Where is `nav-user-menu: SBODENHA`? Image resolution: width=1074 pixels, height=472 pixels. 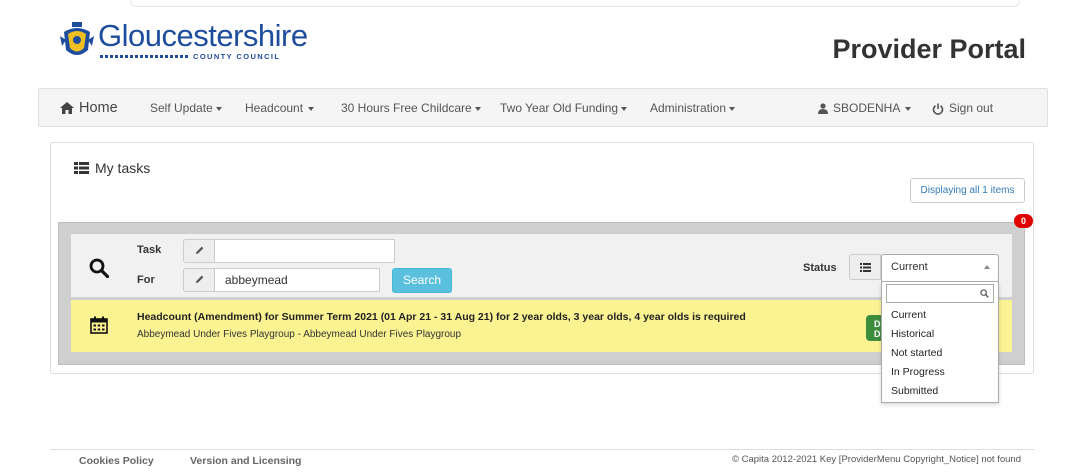
nav-user-menu: SBODENHA is located at coordinates (865, 108).